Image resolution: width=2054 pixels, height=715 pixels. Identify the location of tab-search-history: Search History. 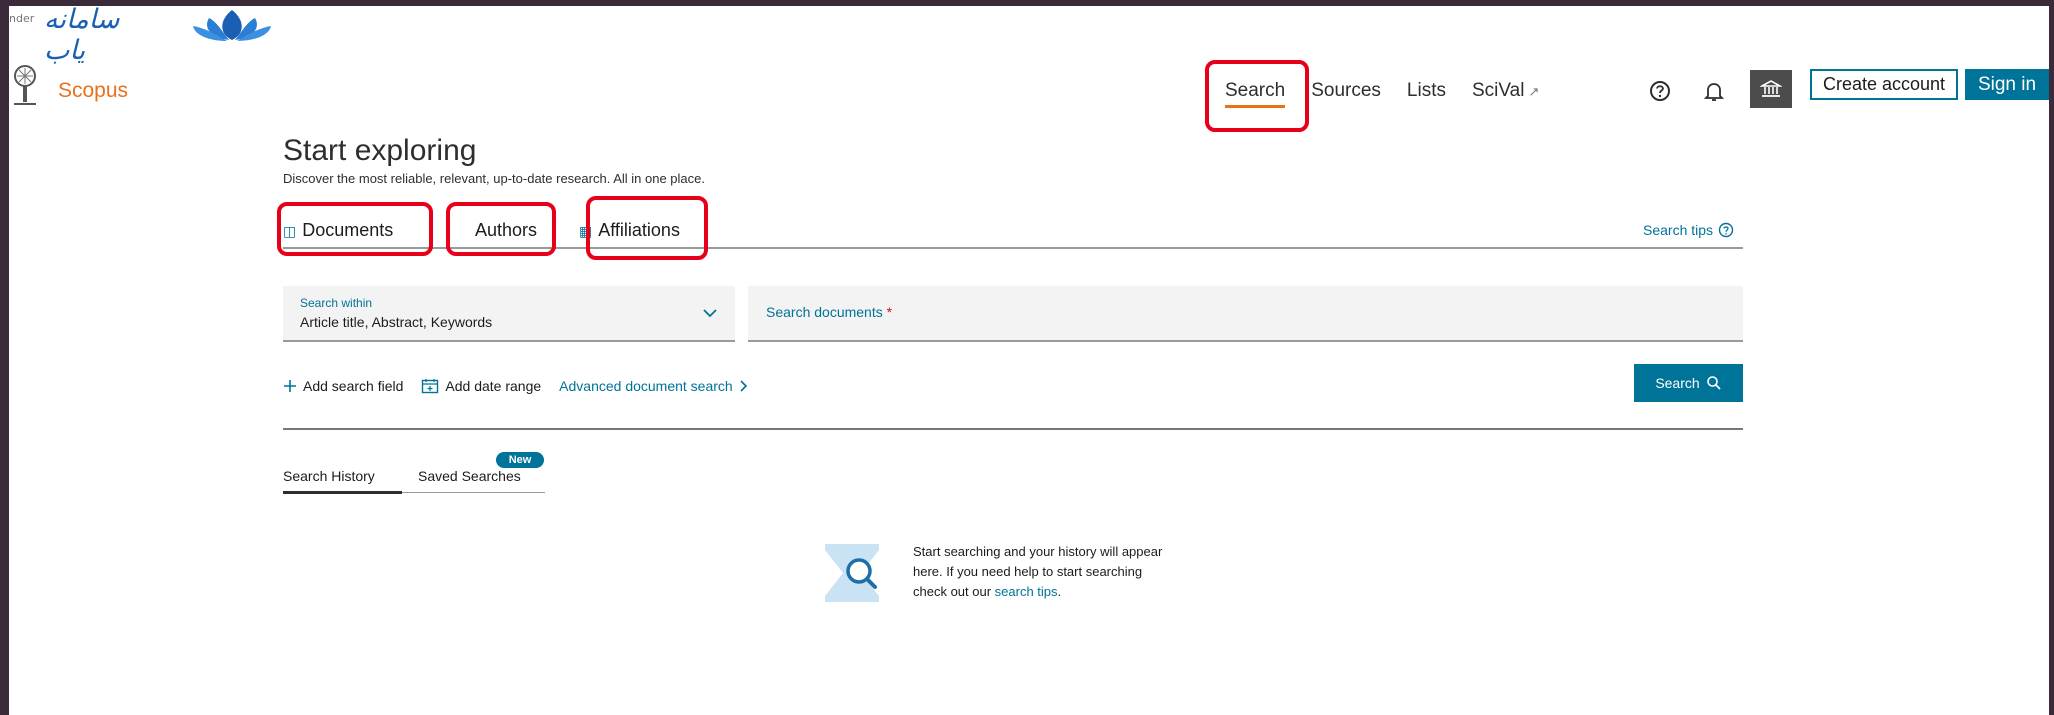
(329, 476).